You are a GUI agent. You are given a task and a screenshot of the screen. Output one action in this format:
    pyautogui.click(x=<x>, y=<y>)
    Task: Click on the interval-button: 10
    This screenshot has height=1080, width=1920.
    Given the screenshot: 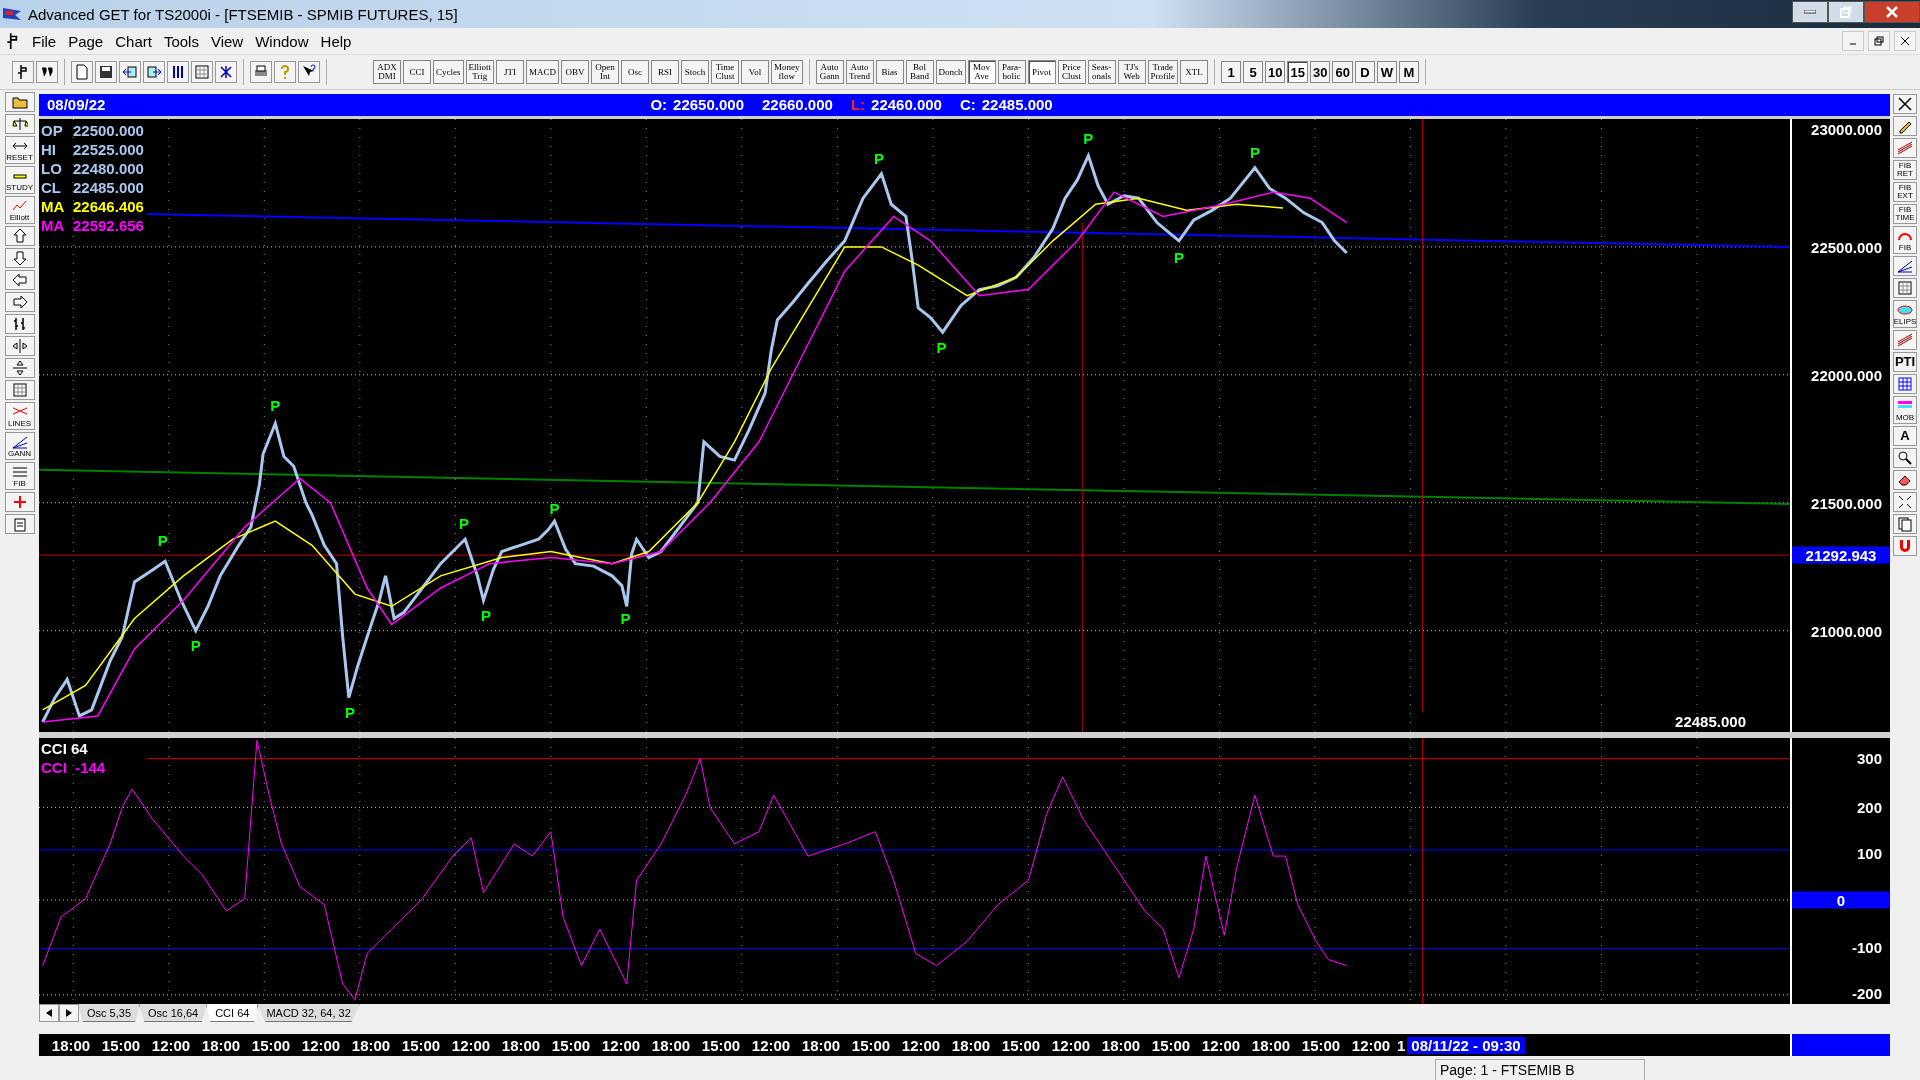 What is the action you would take?
    pyautogui.click(x=1275, y=72)
    